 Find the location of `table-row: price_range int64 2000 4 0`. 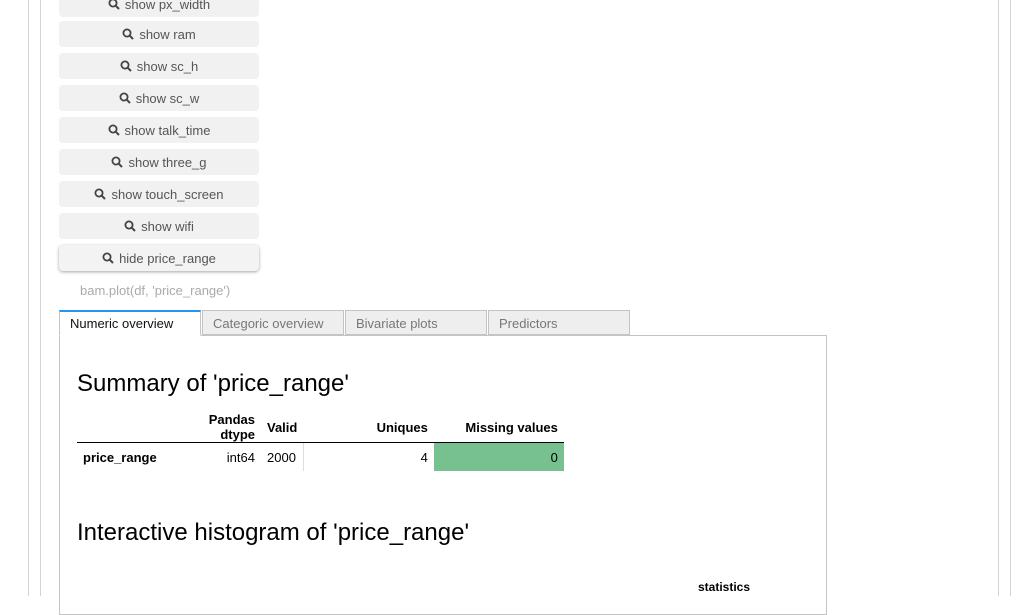

table-row: price_range int64 2000 4 0 is located at coordinates (320, 457).